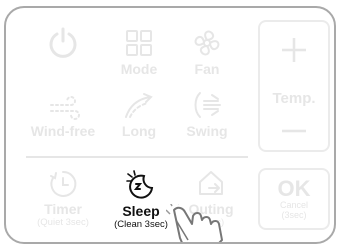 This screenshot has width=340, height=248. What do you see at coordinates (139, 105) in the screenshot?
I see `long-icon` at bounding box center [139, 105].